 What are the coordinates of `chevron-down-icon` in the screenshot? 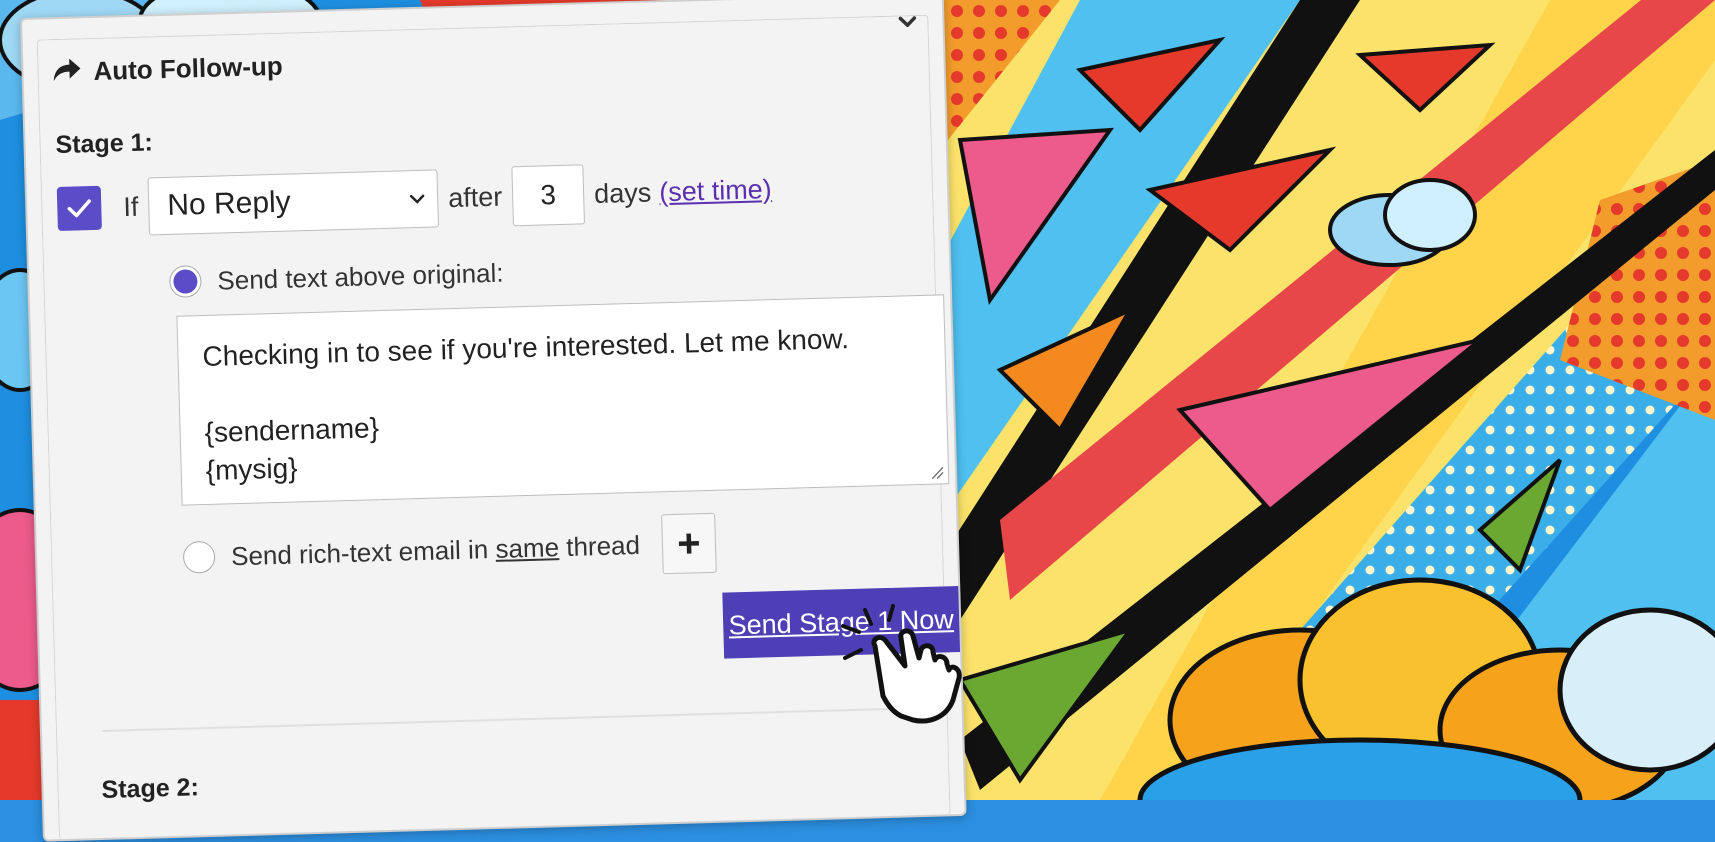 It's located at (907, 22).